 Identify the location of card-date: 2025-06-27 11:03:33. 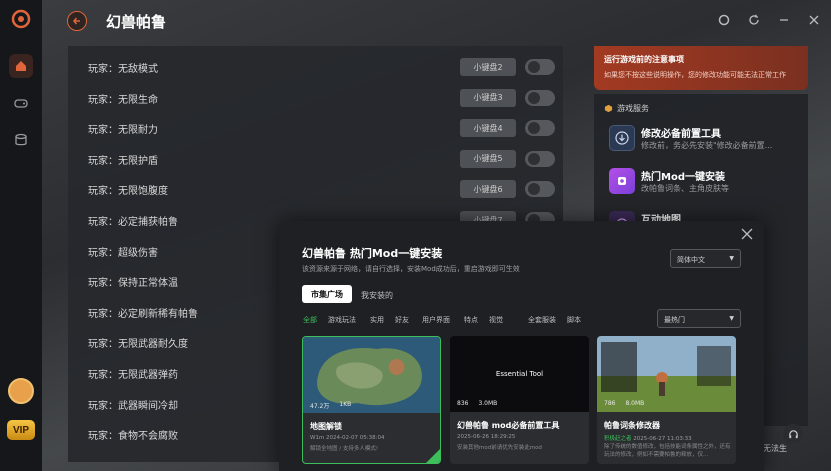
(662, 439).